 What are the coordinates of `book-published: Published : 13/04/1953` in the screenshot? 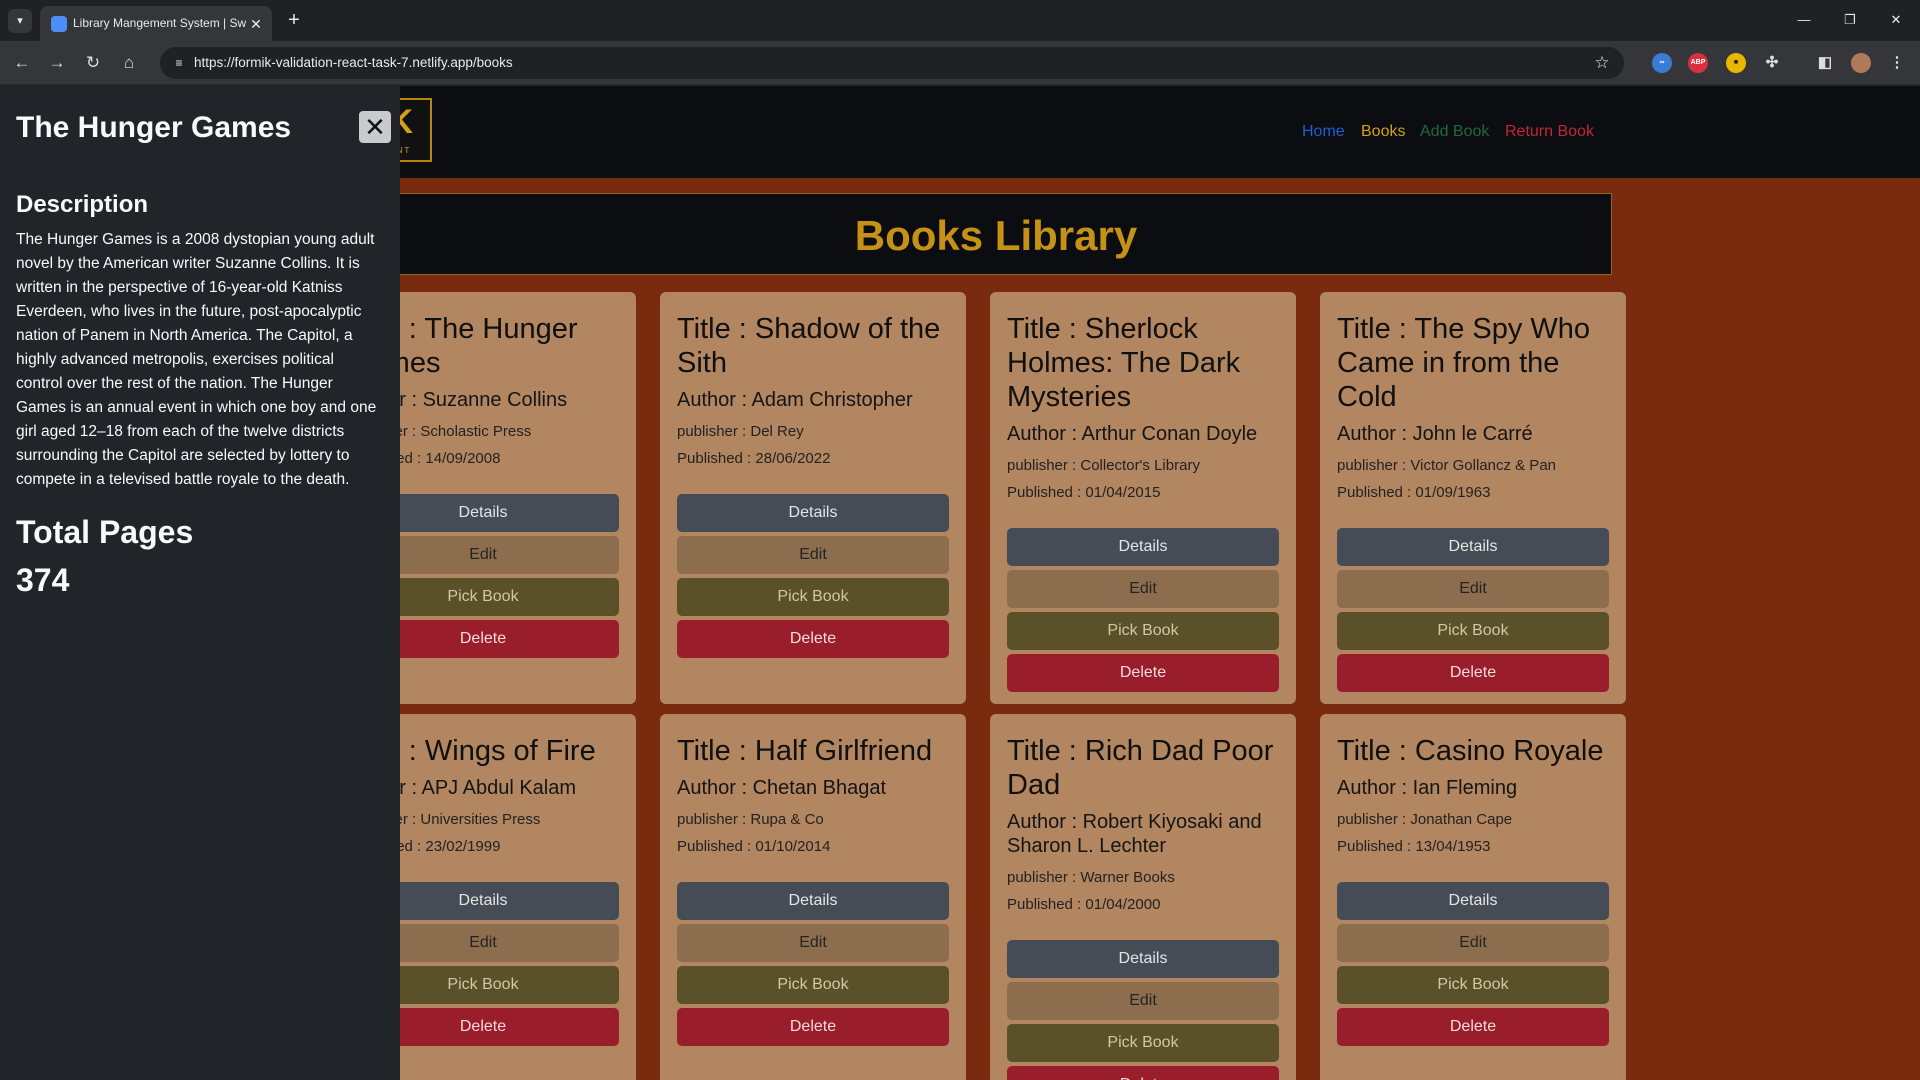 It's located at (1414, 846).